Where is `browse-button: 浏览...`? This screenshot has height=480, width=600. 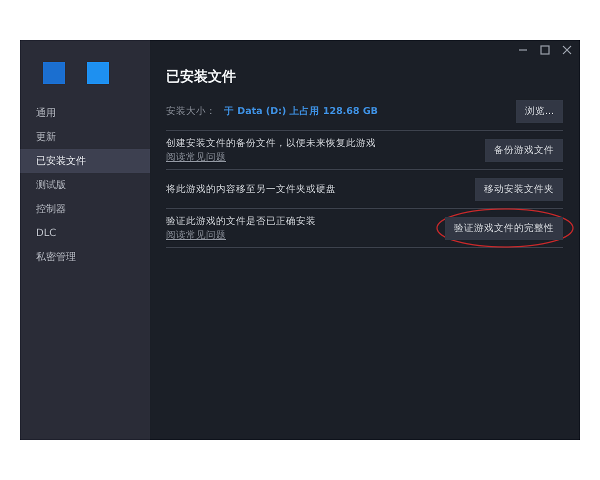
browse-button: 浏览... is located at coordinates (539, 111).